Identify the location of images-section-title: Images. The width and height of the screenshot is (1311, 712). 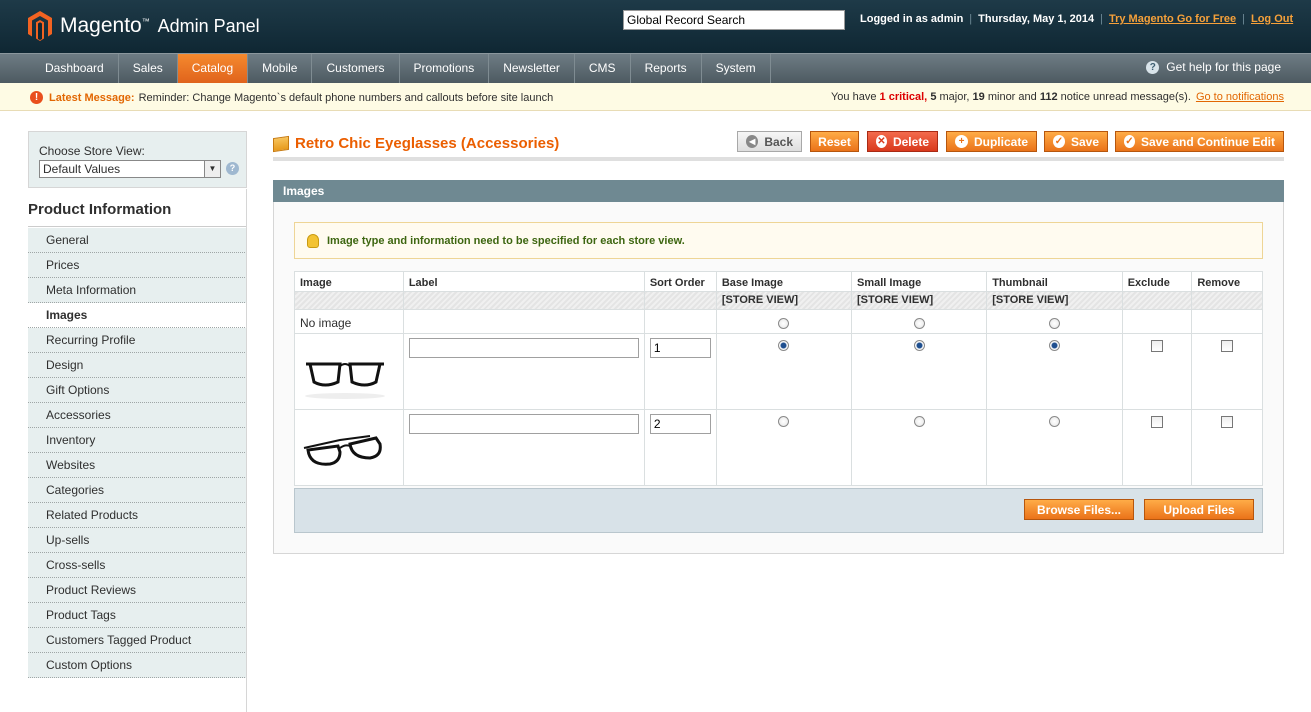
(778, 191).